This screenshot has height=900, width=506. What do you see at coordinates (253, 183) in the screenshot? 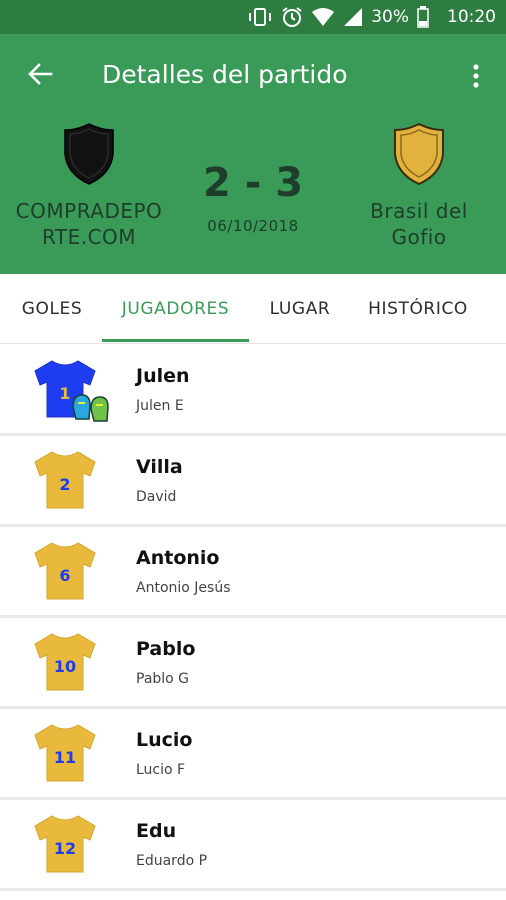
I see `match-score: 2 - 3` at bounding box center [253, 183].